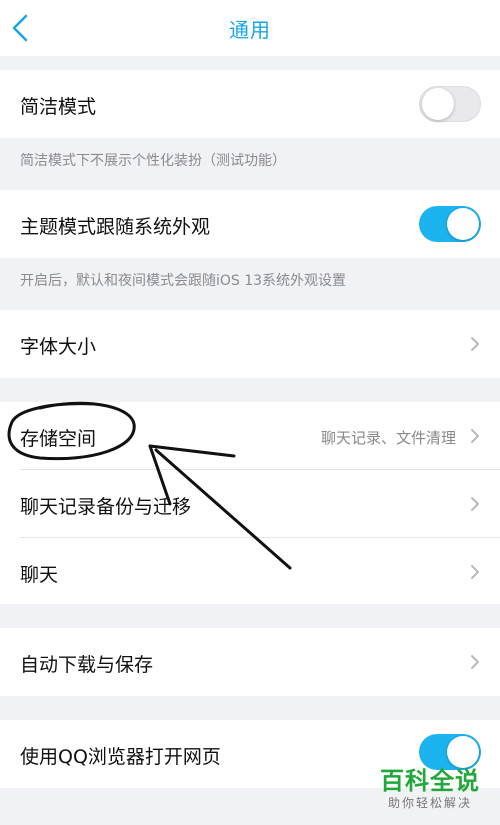  What do you see at coordinates (106, 507) in the screenshot?
I see `backup-label: 聊天记录备份与迁移` at bounding box center [106, 507].